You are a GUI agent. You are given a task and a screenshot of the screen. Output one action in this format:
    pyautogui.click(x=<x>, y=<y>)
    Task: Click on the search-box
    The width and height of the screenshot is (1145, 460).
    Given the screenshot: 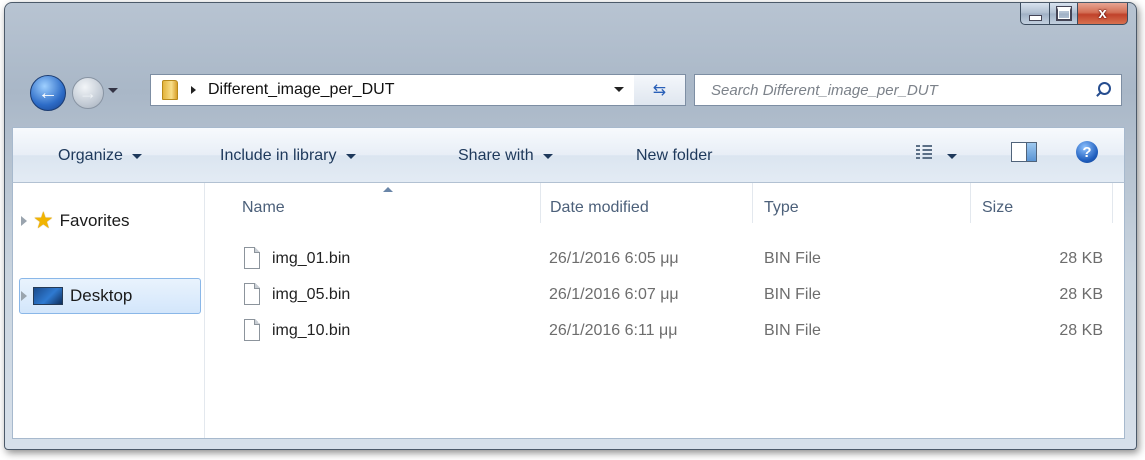 What is the action you would take?
    pyautogui.click(x=908, y=90)
    